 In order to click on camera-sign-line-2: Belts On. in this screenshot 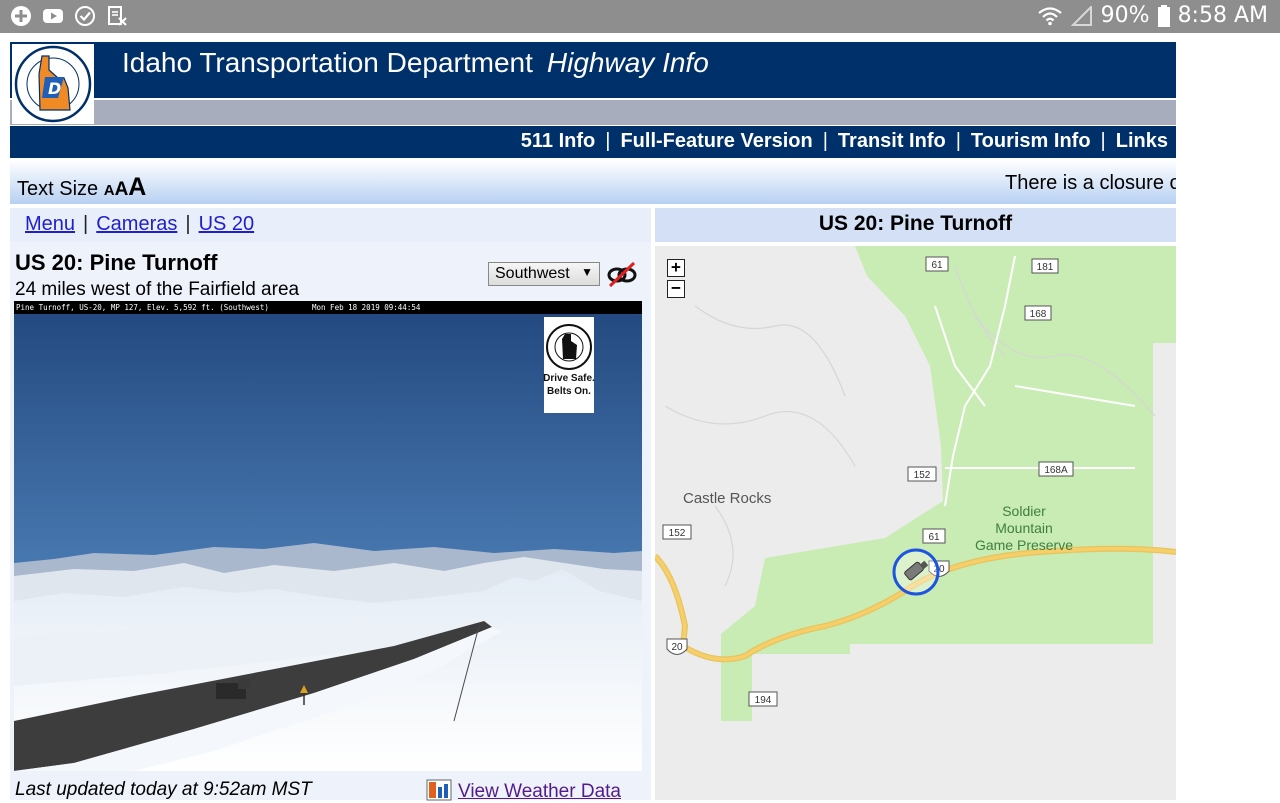, I will do `click(569, 391)`.